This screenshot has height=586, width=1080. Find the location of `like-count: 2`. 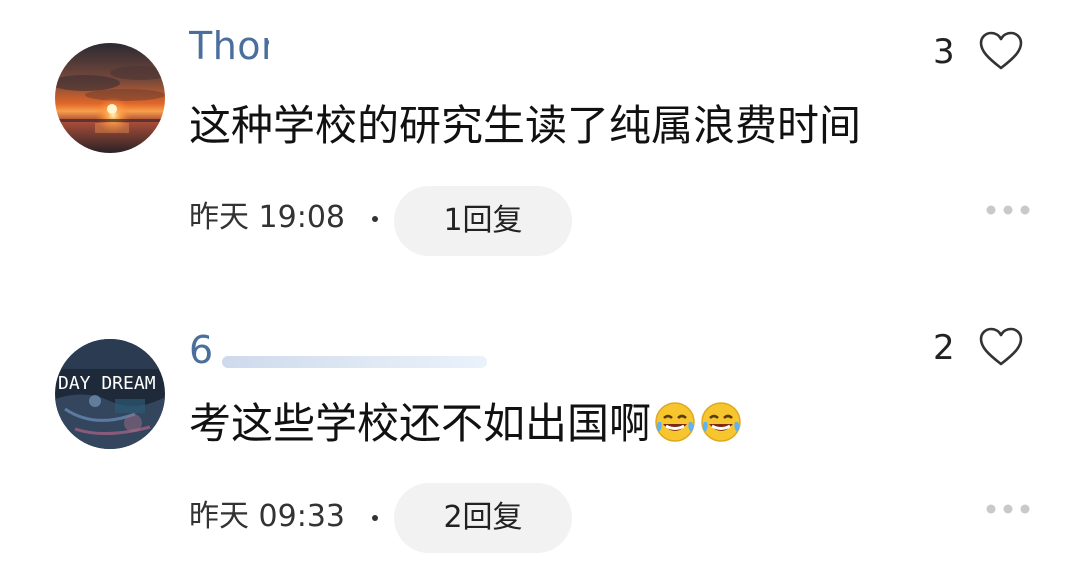

like-count: 2 is located at coordinates (944, 348).